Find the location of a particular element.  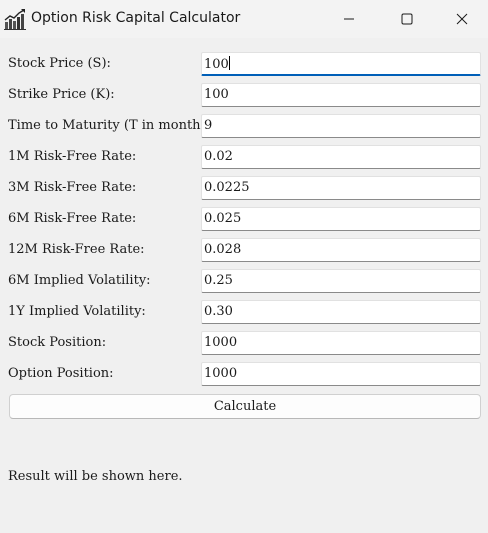

rate-1m-input: 0.02 is located at coordinates (341, 157).